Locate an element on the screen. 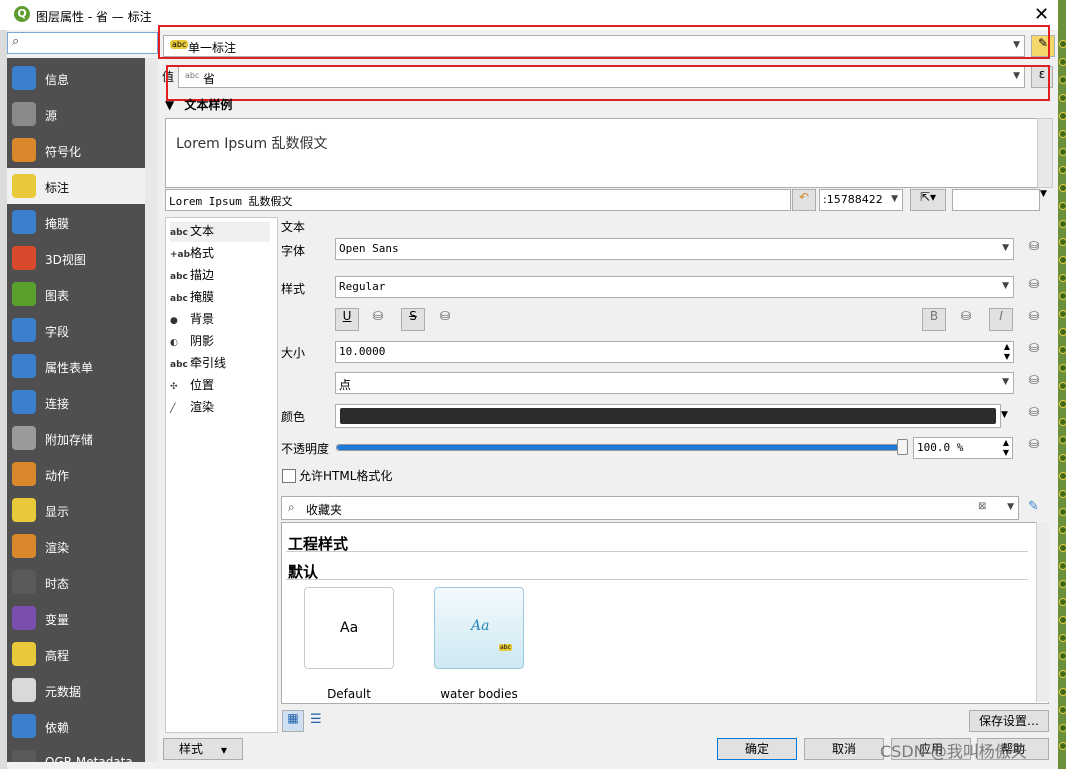 The image size is (1066, 769). settings-tab-icon: ◐ is located at coordinates (174, 343).